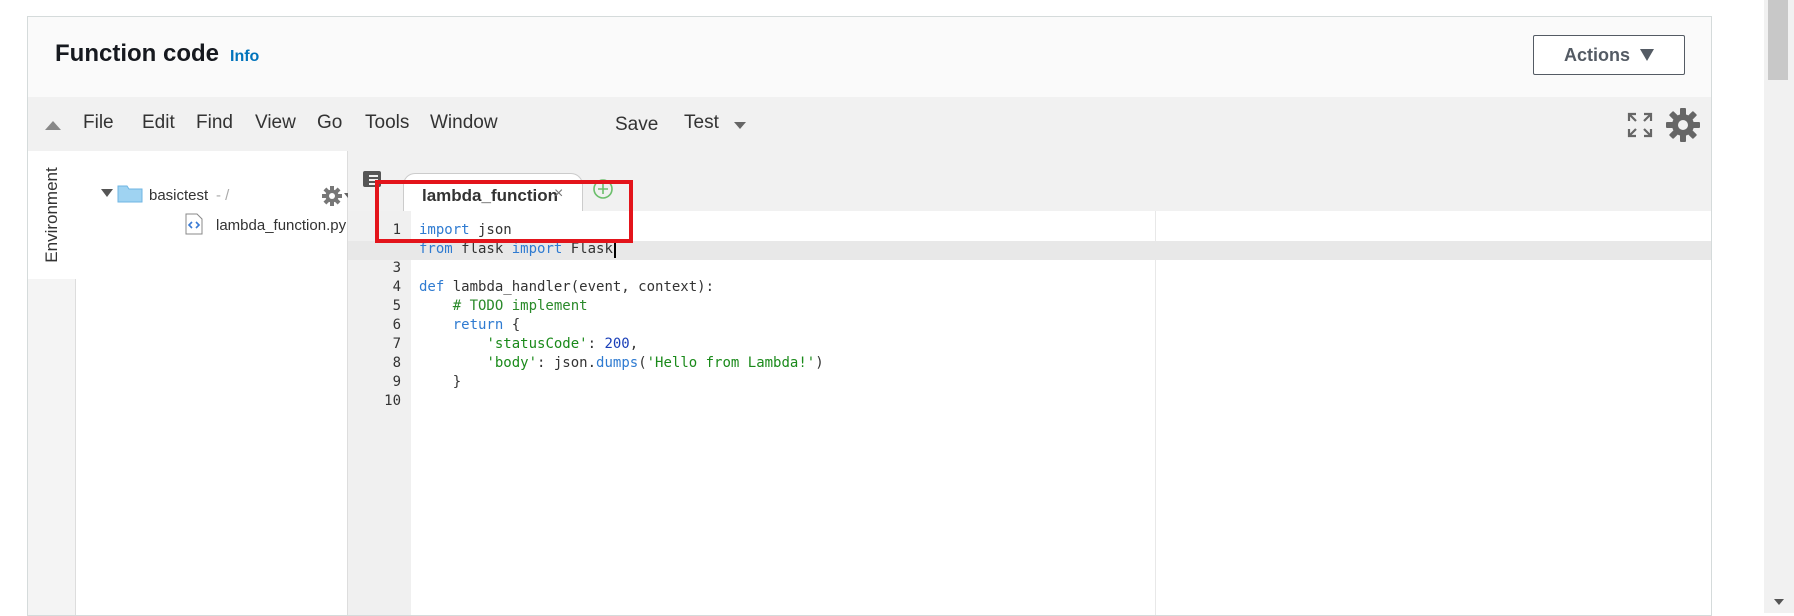 Image resolution: width=1794 pixels, height=616 pixels. What do you see at coordinates (158, 123) in the screenshot?
I see `menu-edit: Edit` at bounding box center [158, 123].